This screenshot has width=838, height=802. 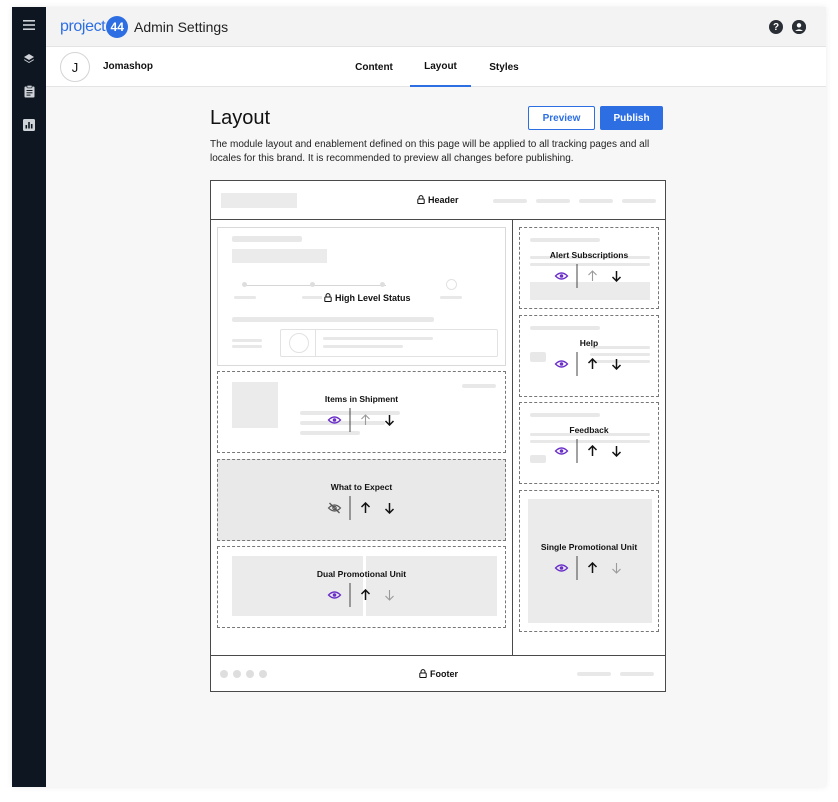 I want to click on progress-track, so click(x=315, y=285).